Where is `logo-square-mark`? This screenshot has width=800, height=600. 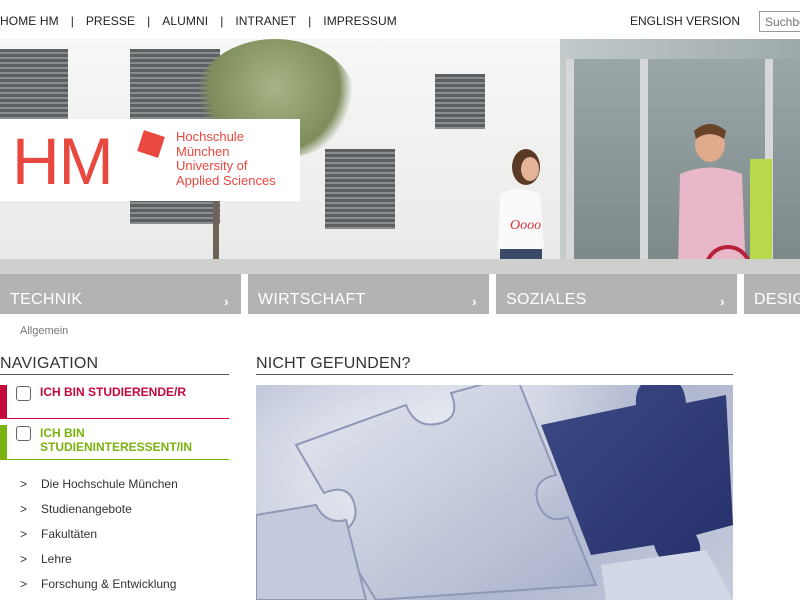 logo-square-mark is located at coordinates (151, 144).